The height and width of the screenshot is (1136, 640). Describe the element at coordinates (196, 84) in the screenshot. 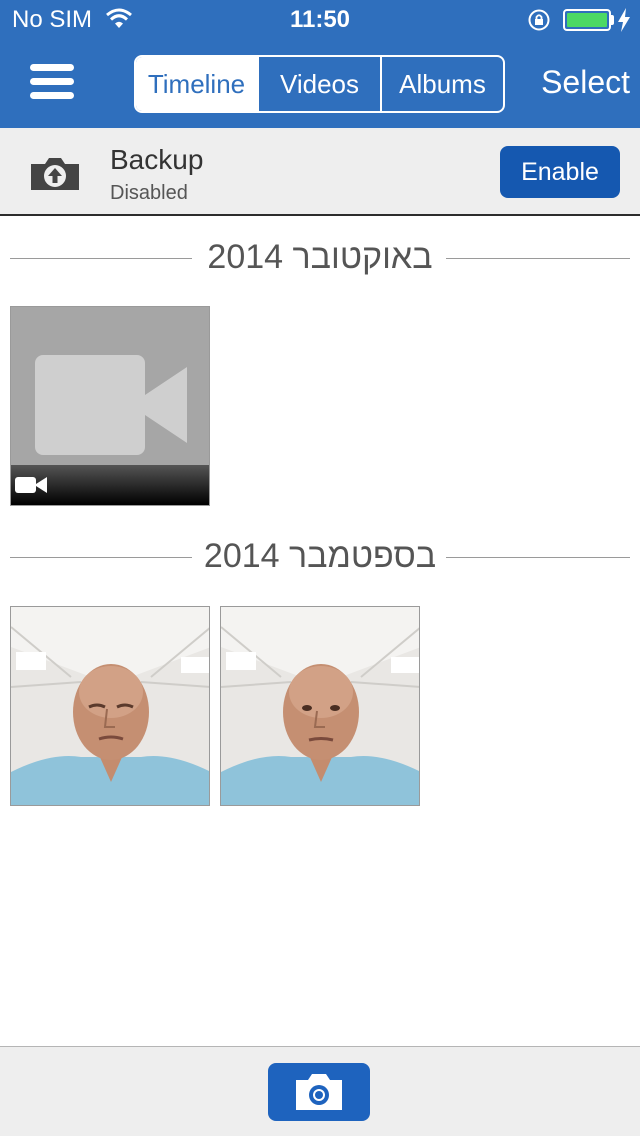

I see `tab-timeline: Timeline` at that location.